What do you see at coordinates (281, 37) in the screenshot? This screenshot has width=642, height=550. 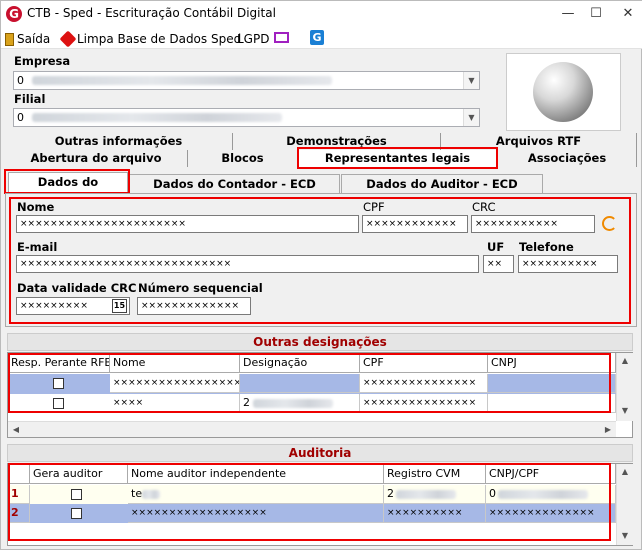 I see `monitor-icon` at bounding box center [281, 37].